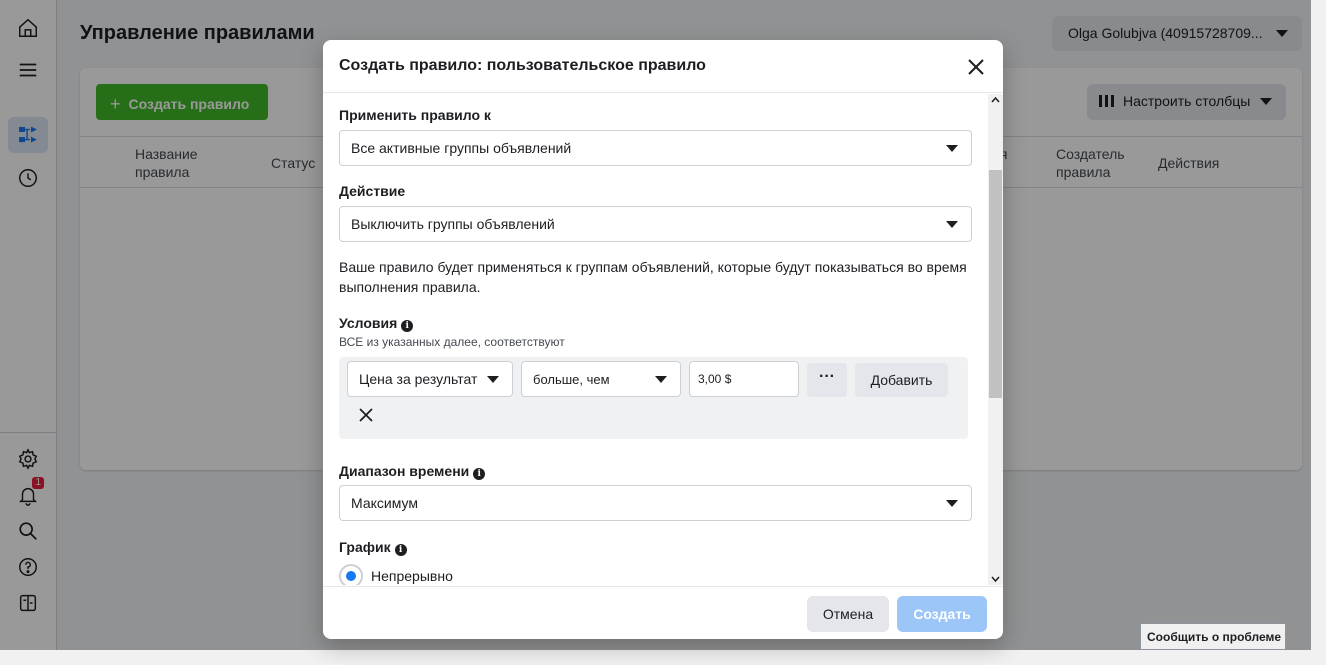 The width and height of the screenshot is (1326, 665). Describe the element at coordinates (366, 415) in the screenshot. I see `remove-condition-close-icon` at that location.